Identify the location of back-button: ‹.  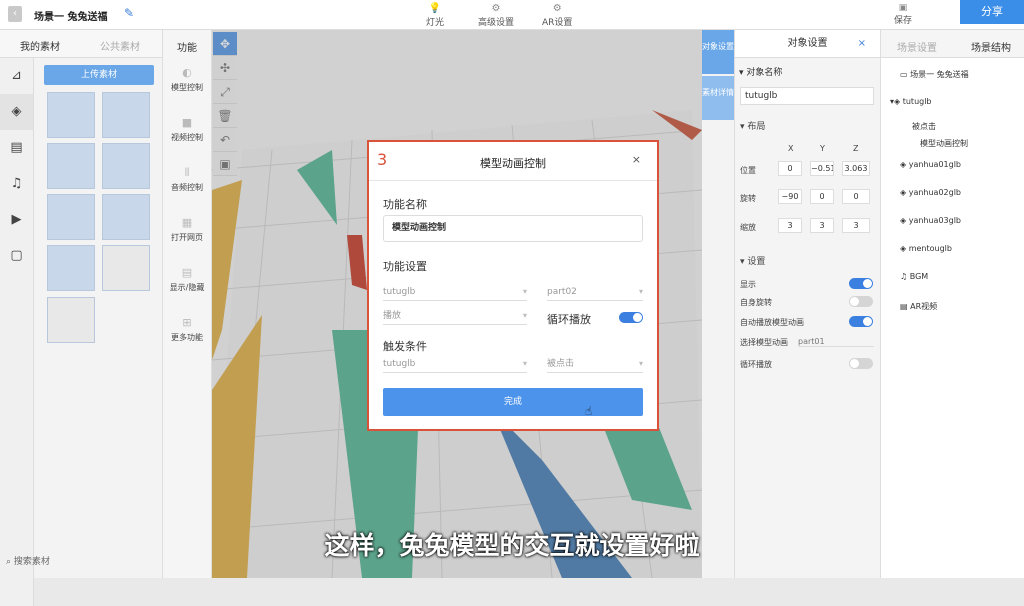
(15, 14).